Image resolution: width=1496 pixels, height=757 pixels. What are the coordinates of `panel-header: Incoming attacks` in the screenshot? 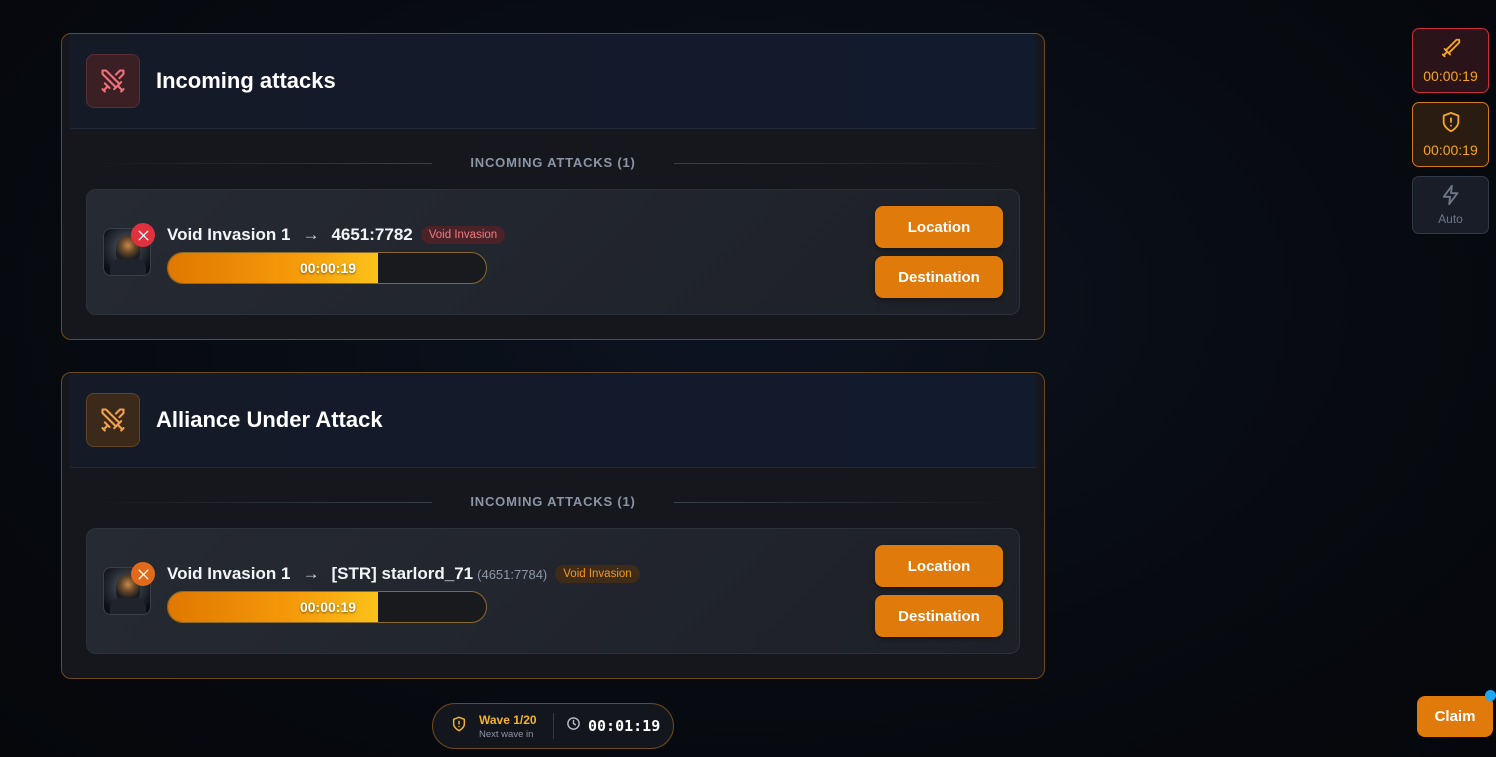 It's located at (553, 81).